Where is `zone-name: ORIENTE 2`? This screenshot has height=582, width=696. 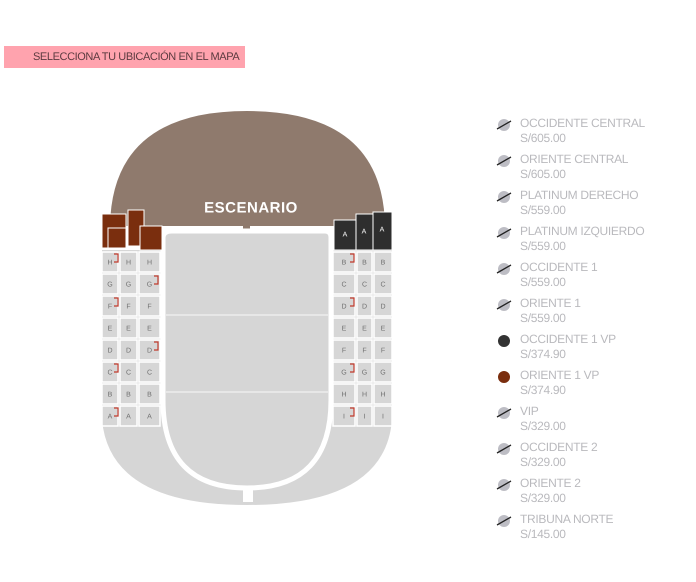 zone-name: ORIENTE 2 is located at coordinates (550, 483).